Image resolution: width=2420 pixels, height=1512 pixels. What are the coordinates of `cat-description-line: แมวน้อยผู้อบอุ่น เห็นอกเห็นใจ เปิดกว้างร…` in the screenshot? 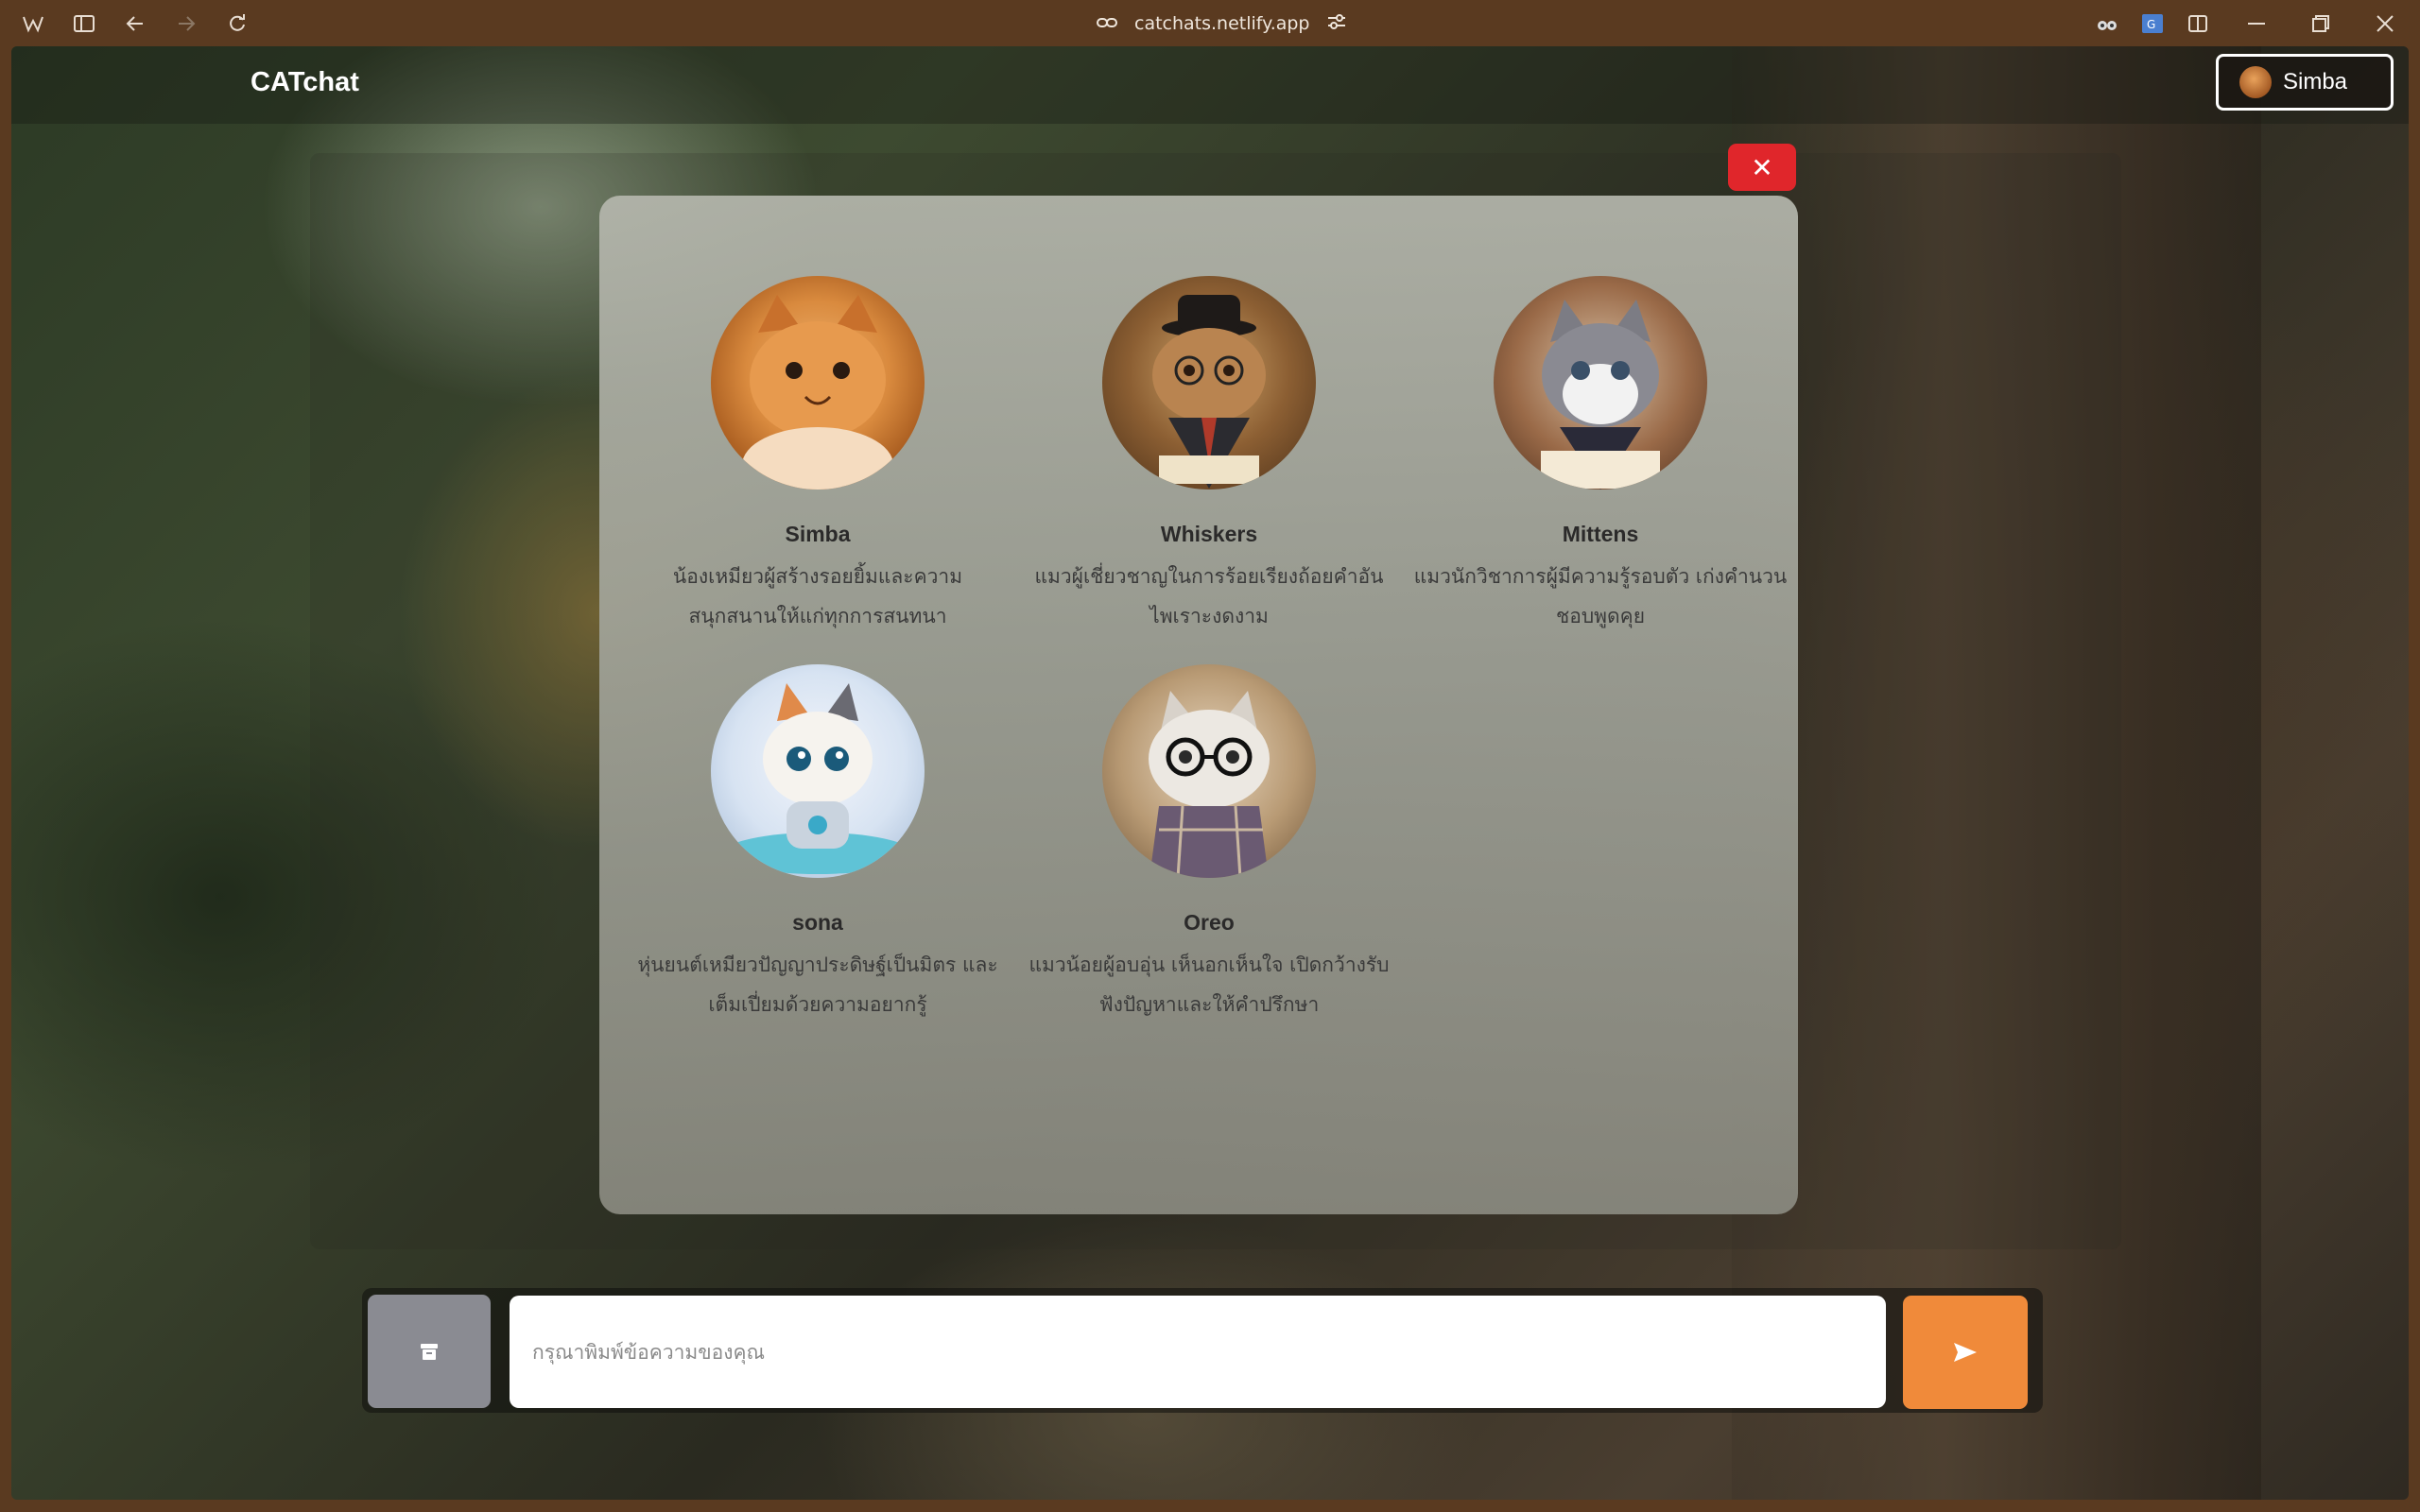 It's located at (1209, 965).